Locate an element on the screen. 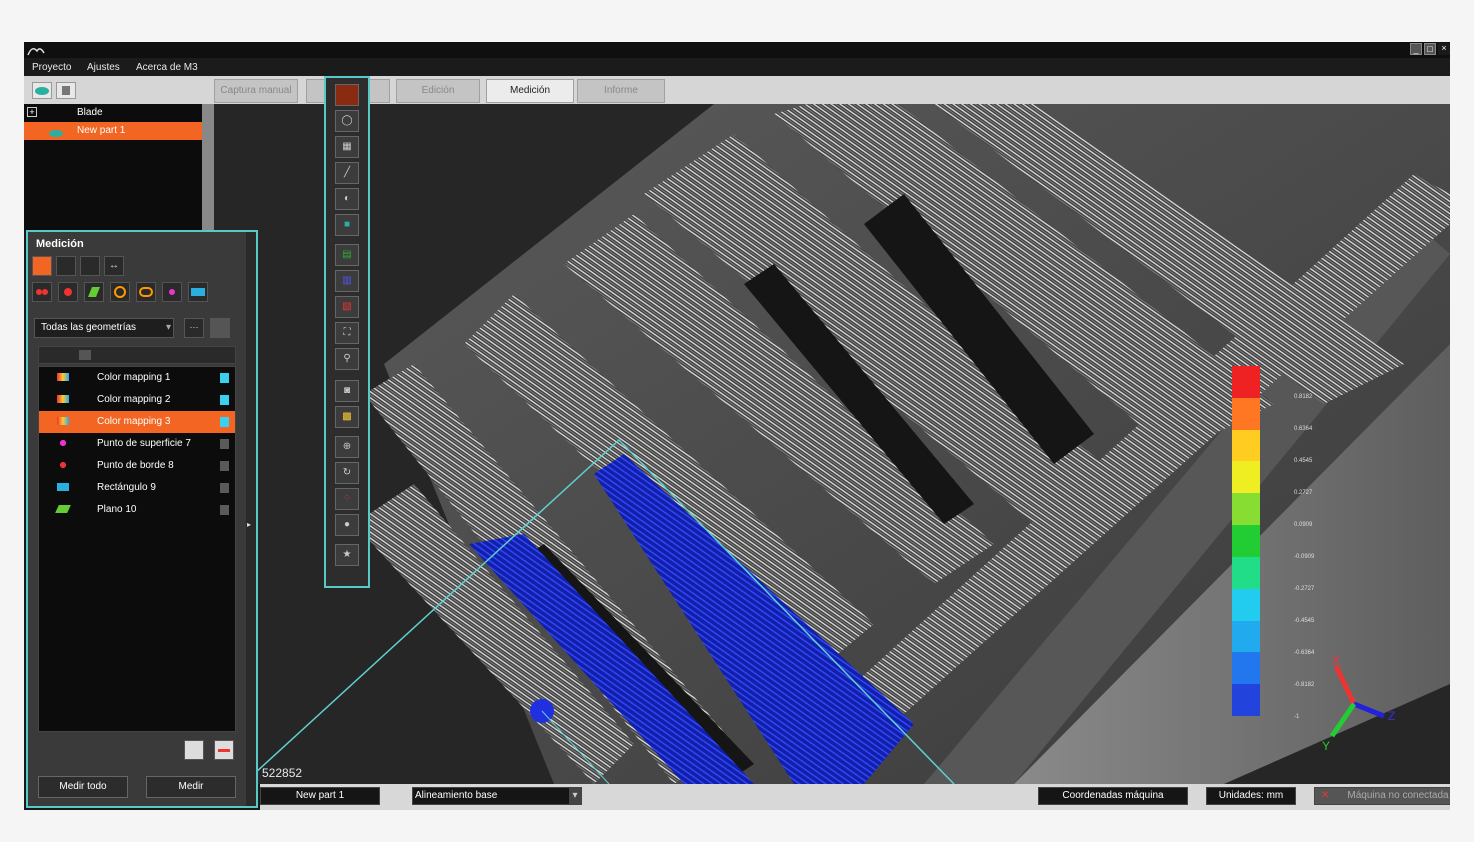  tab-captura-manual: Captura manual is located at coordinates (256, 91).